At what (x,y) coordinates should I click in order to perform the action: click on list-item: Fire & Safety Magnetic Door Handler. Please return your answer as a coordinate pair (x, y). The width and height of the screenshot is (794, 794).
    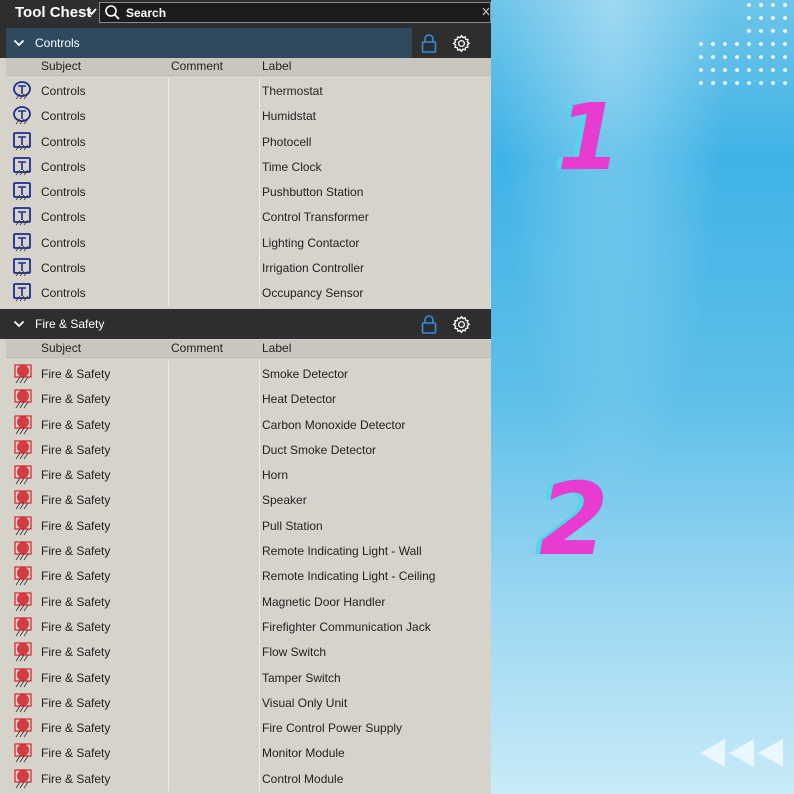
    Looking at the image, I should click on (248, 601).